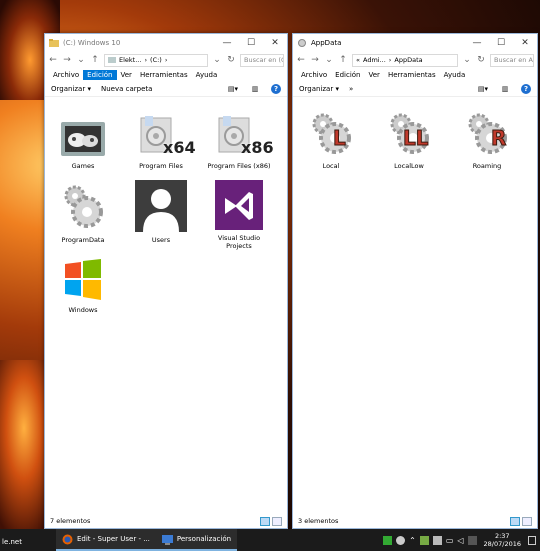 The image size is (540, 551). Describe the element at coordinates (487, 139) in the screenshot. I see `folder-item-roaming: R Roaming` at that location.